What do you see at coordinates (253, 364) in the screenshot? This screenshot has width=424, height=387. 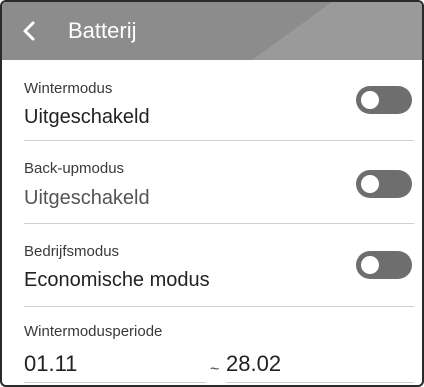 I see `winter-period-end: 28.02` at bounding box center [253, 364].